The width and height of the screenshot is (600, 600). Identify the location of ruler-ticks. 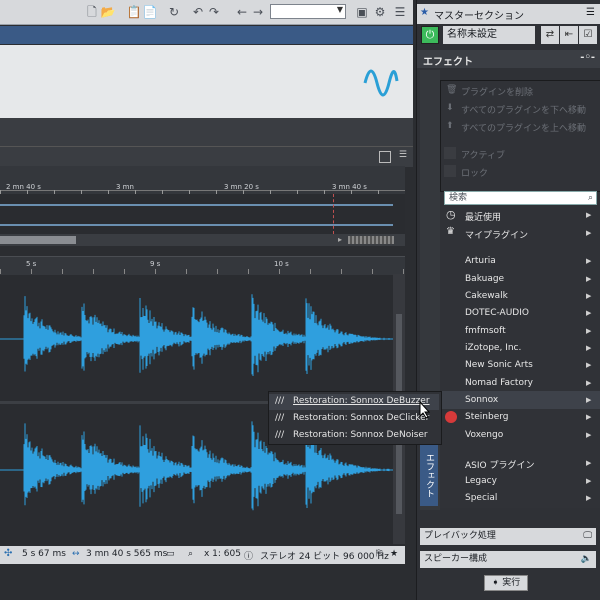
(202, 271).